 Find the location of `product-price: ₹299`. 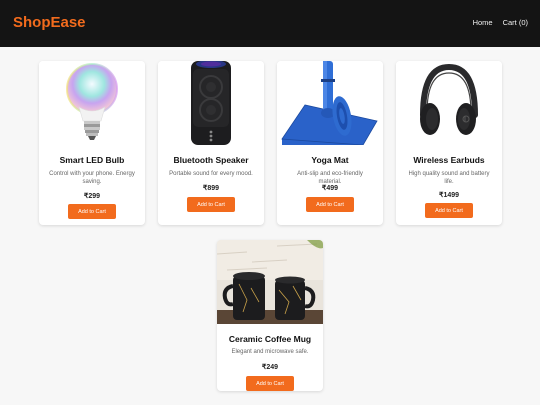

product-price: ₹299 is located at coordinates (92, 196).